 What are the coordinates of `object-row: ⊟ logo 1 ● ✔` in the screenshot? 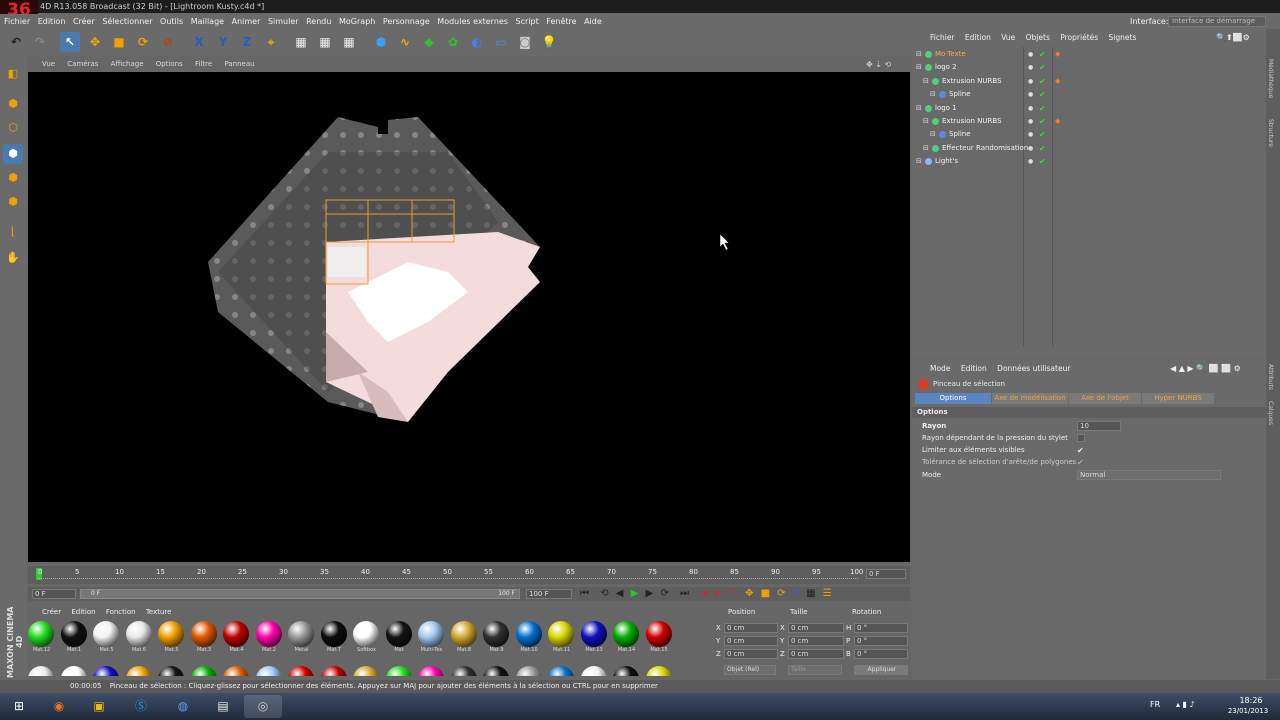 It's located at (1090, 108).